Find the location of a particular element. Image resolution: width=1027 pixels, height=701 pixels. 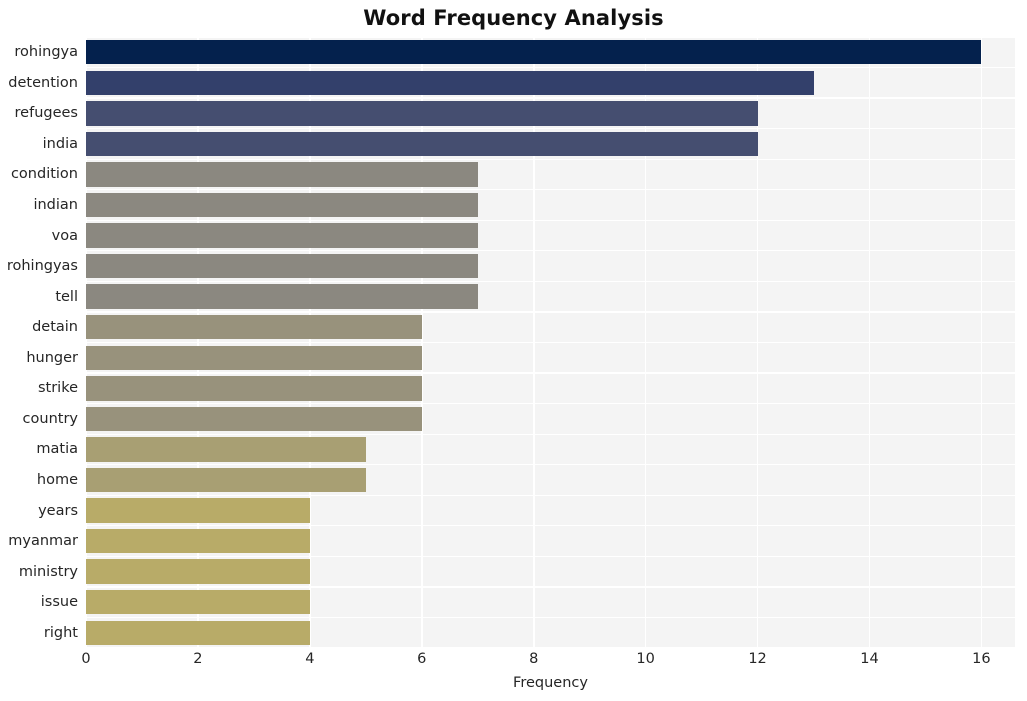

x-axis-tick-label: 6 is located at coordinates (422, 659).